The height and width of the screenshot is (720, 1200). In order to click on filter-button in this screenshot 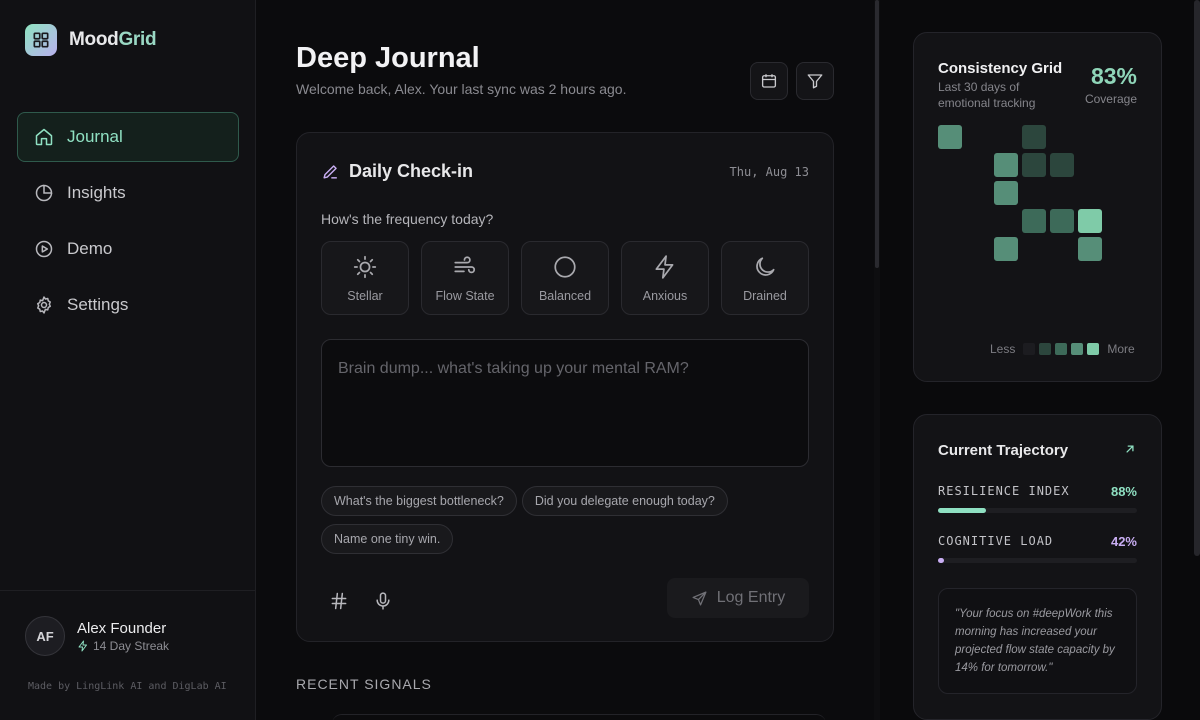, I will do `click(815, 81)`.